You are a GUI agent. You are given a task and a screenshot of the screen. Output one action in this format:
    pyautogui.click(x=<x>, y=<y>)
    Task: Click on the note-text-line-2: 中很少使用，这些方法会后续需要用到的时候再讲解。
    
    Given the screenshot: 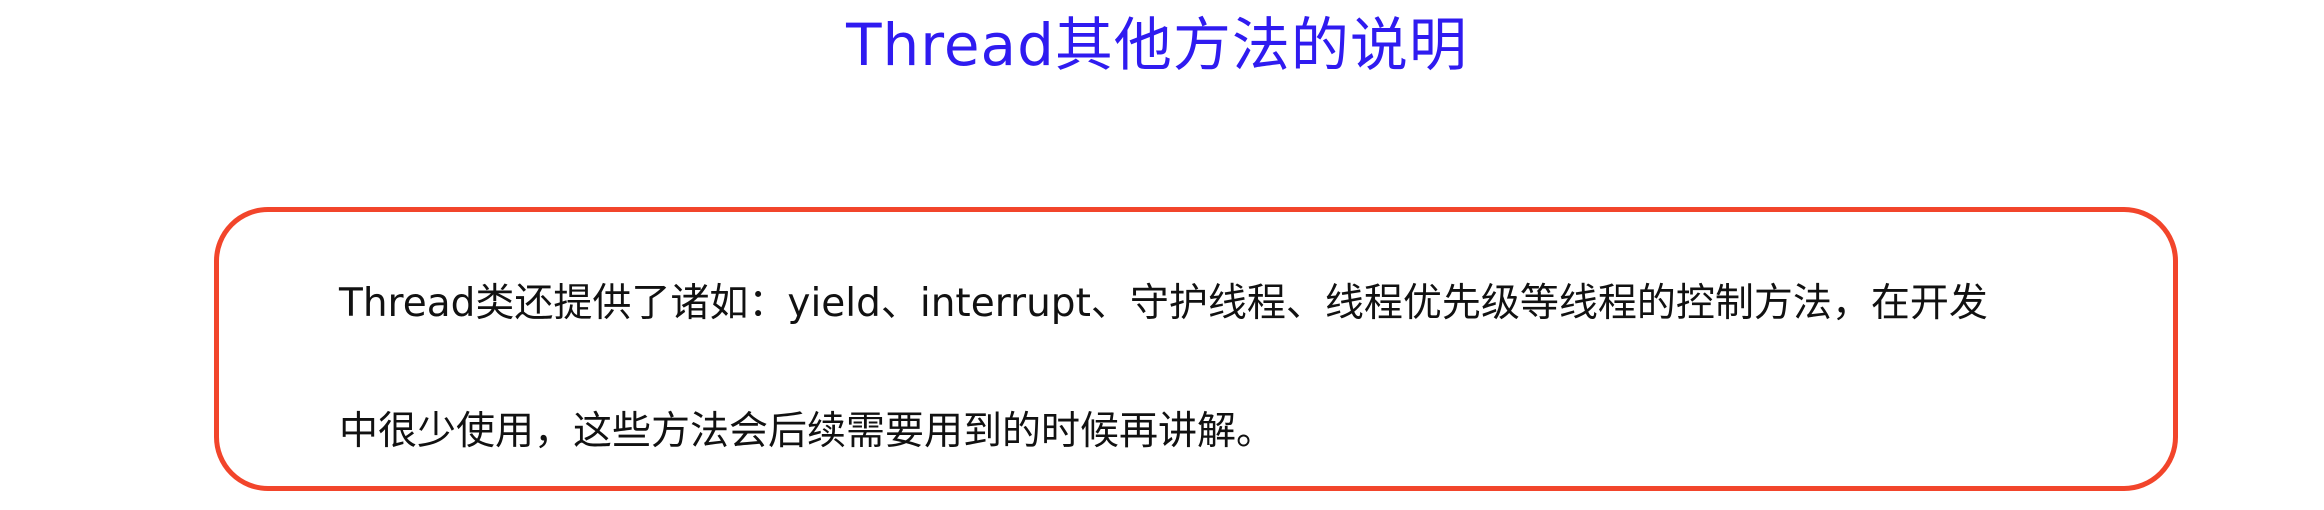 What is the action you would take?
    pyautogui.click(x=807, y=431)
    